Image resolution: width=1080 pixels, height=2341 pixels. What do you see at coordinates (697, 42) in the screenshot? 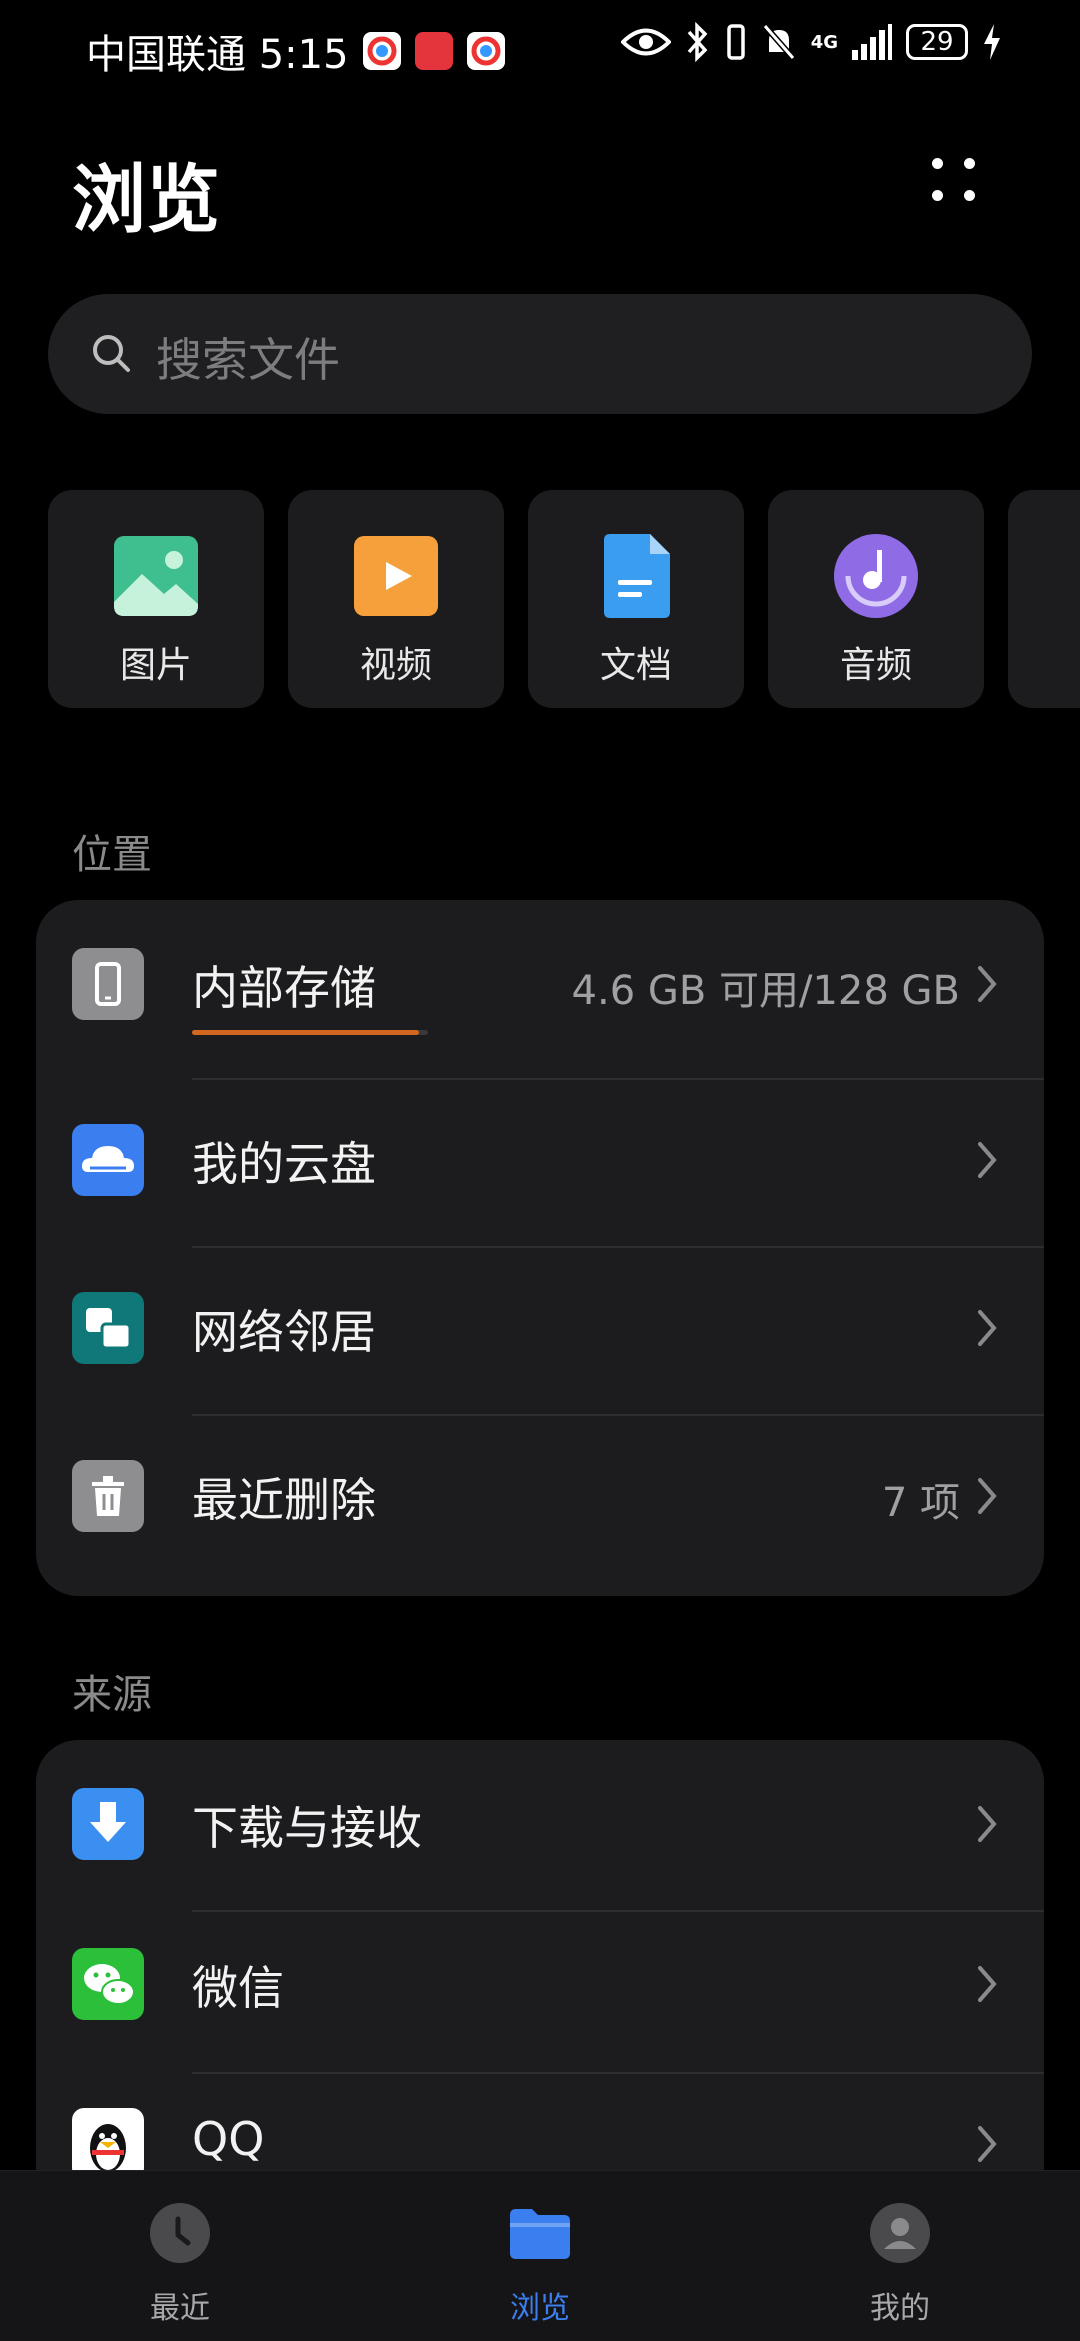
I see `bluetooth-icon` at bounding box center [697, 42].